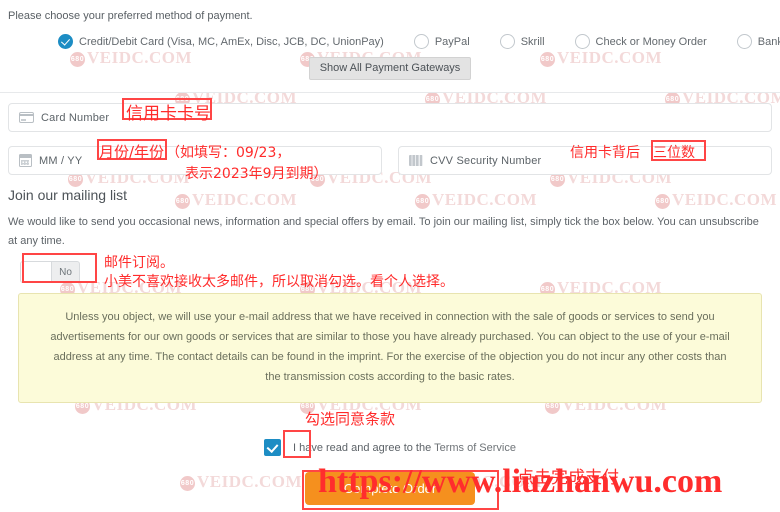 This screenshot has width=780, height=512. Describe the element at coordinates (390, 160) in the screenshot. I see `expiry-cvv-row: MM / YY CVV Security Number` at that location.